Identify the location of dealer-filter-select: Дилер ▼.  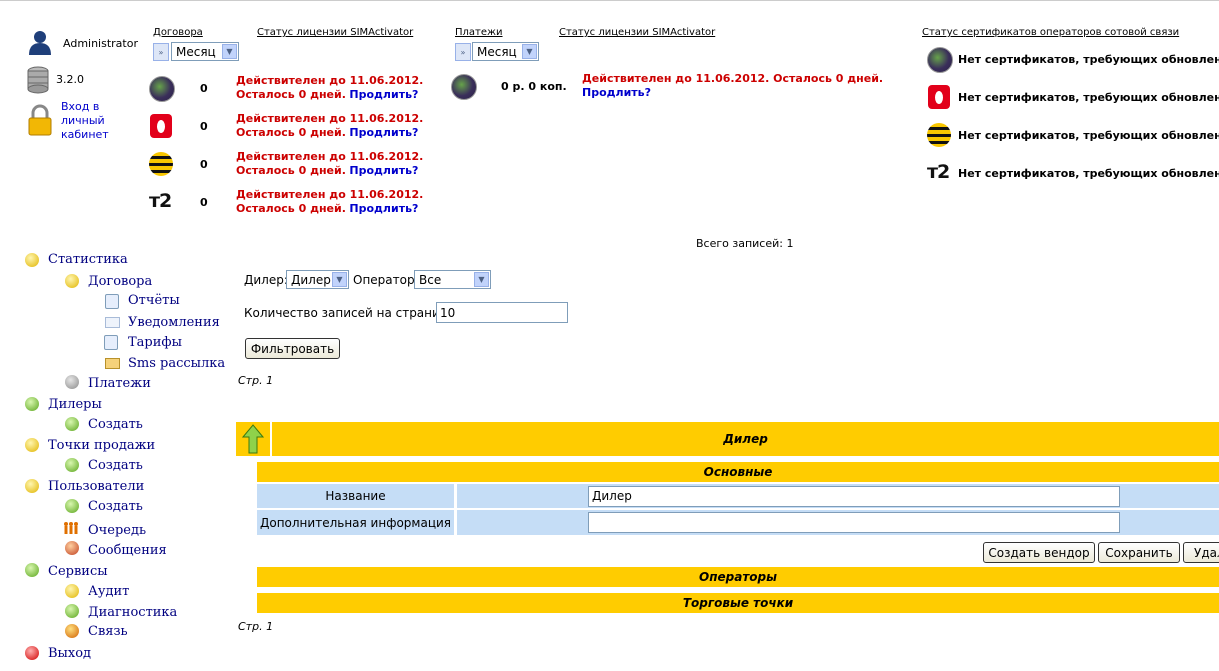
(317, 279).